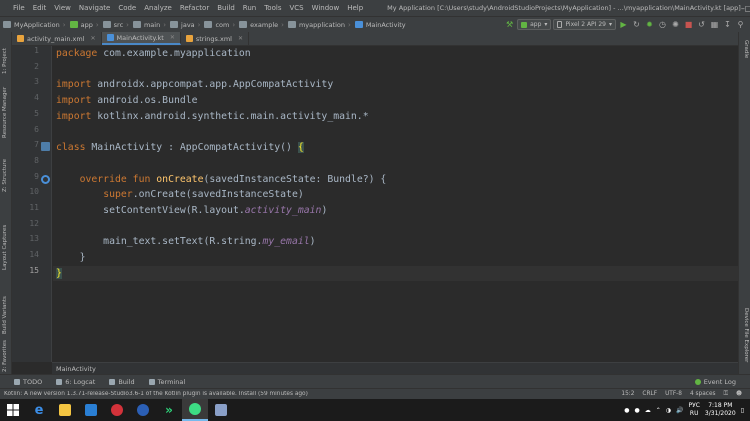  What do you see at coordinates (221, 410) in the screenshot?
I see `screenshot-tool-icon` at bounding box center [221, 410].